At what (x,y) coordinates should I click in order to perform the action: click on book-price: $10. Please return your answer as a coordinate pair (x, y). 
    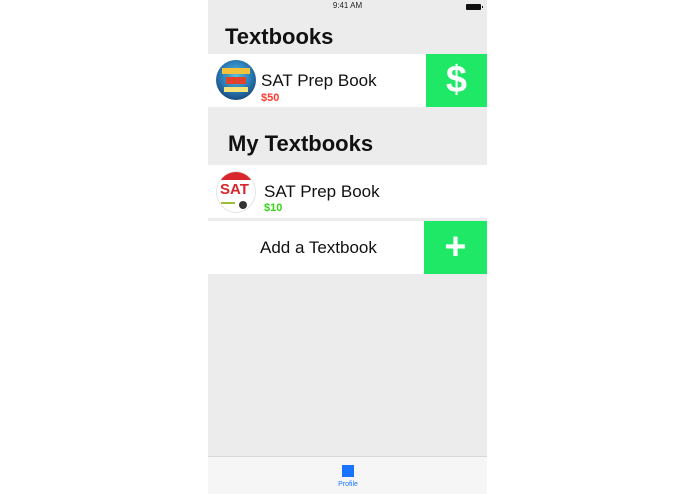
    Looking at the image, I should click on (273, 208).